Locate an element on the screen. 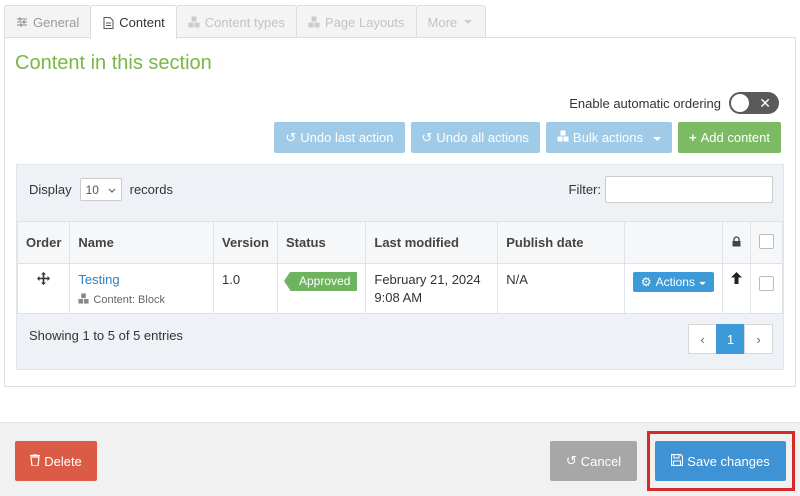 This screenshot has width=800, height=496. status-badge: Approved is located at coordinates (320, 281).